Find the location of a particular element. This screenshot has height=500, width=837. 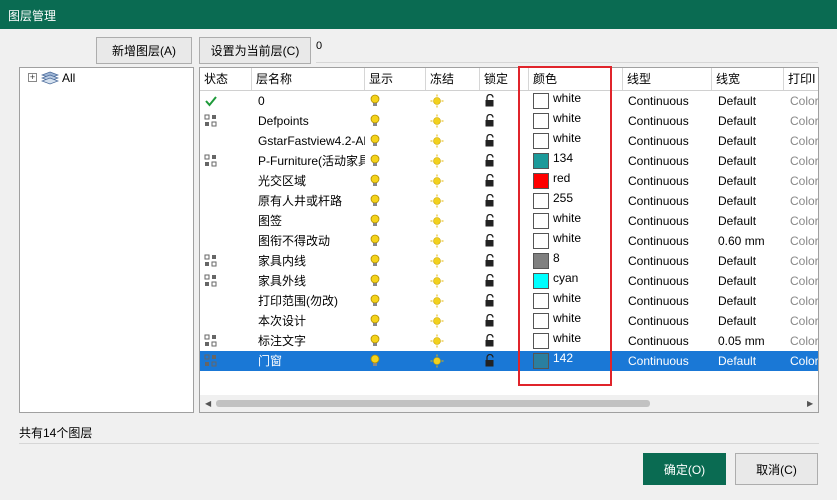

set-current-layer-button: 设置为当前层(C) is located at coordinates (255, 50).